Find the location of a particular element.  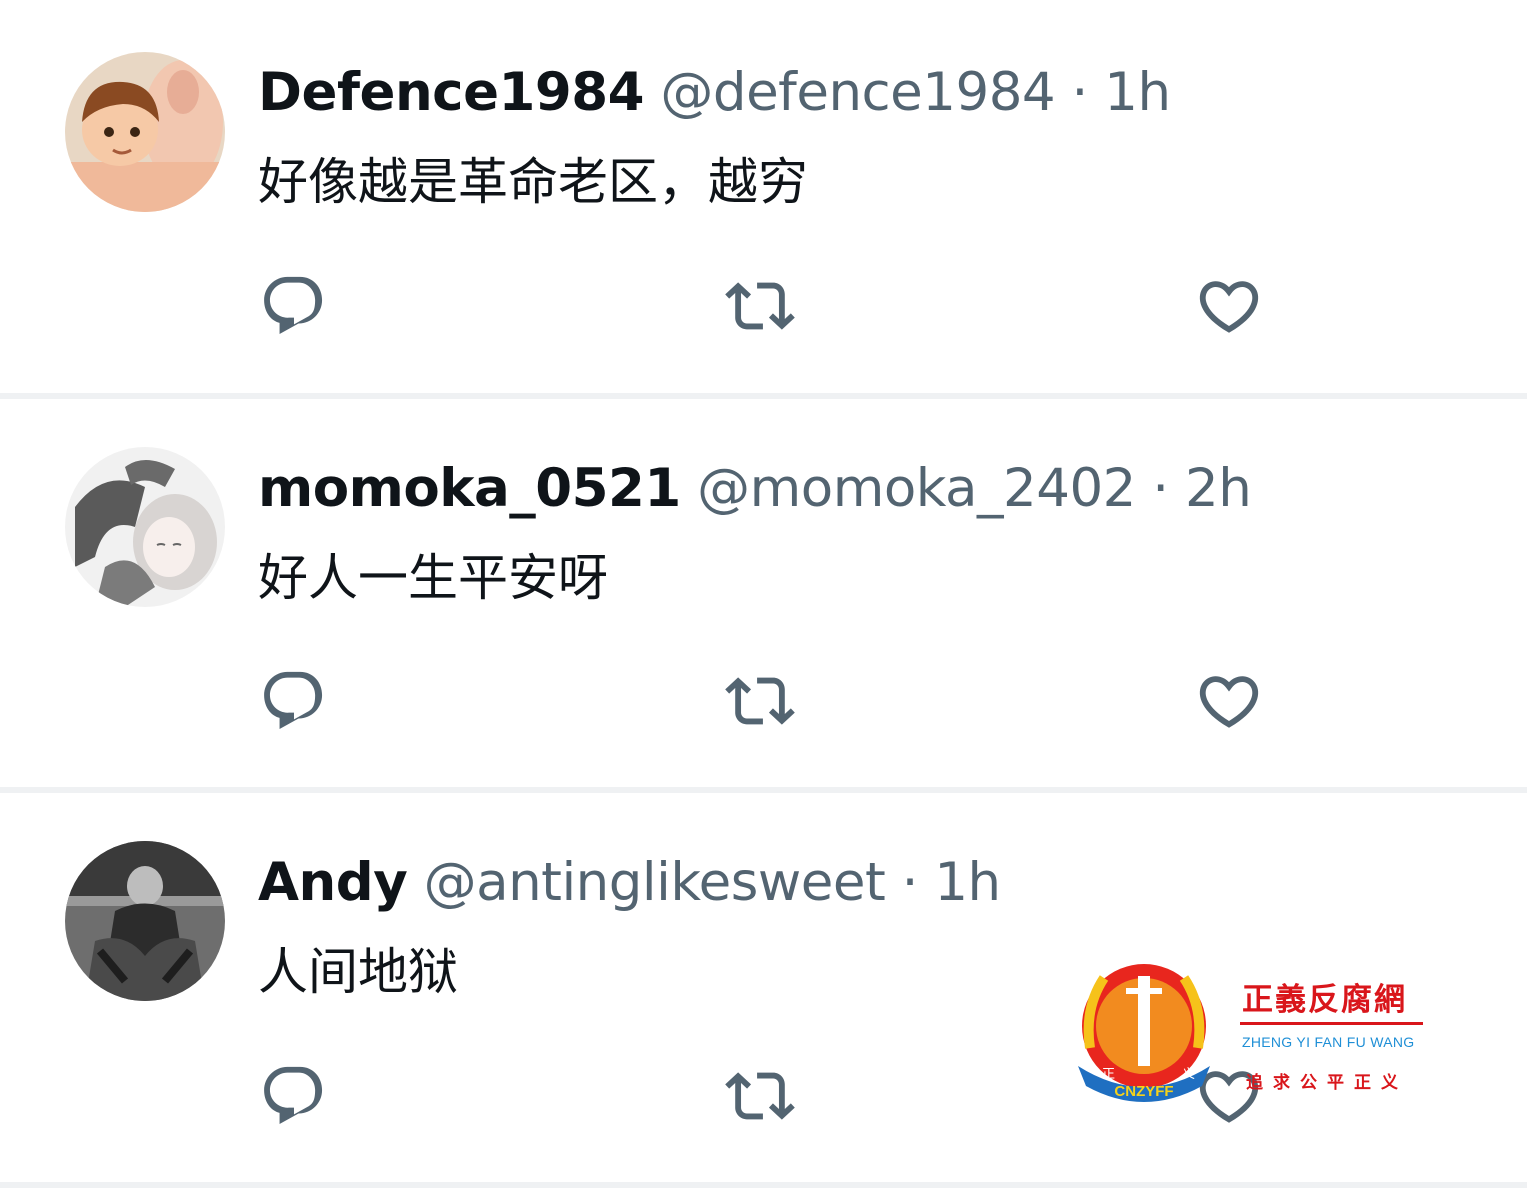

reply-header: Defence1984 @defence1984 · 1h is located at coordinates (714, 93).